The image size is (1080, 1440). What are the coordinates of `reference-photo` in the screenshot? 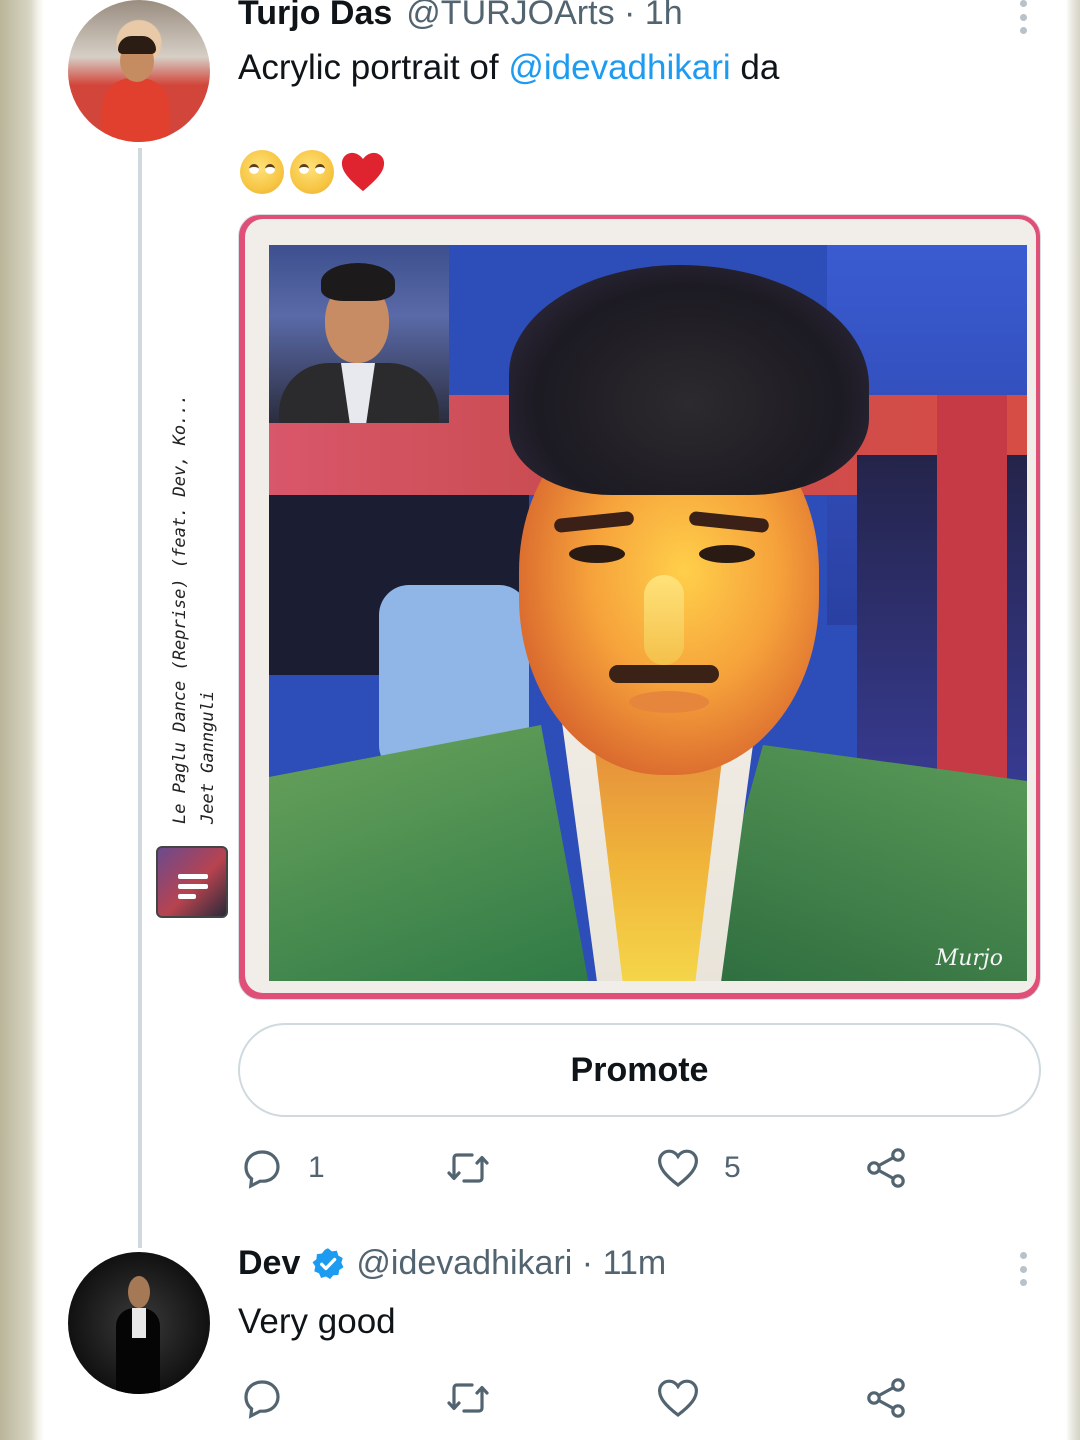 It's located at (359, 334).